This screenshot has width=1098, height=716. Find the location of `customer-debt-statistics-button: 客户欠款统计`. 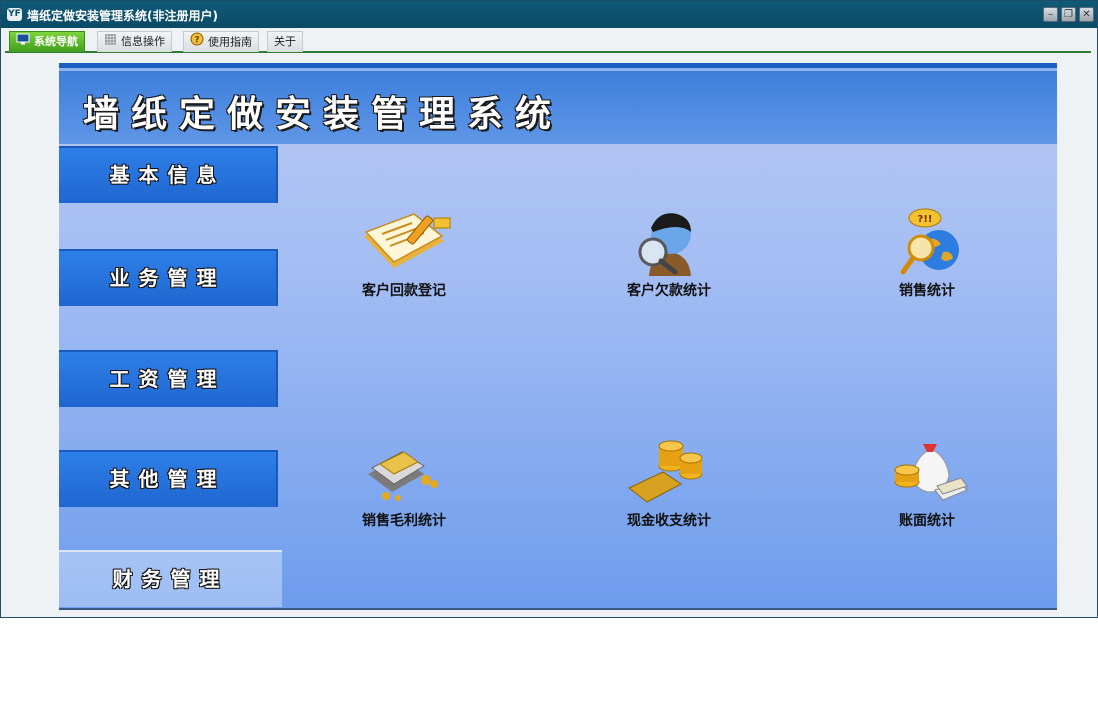

customer-debt-statistics-button: 客户欠款统计 is located at coordinates (669, 253).